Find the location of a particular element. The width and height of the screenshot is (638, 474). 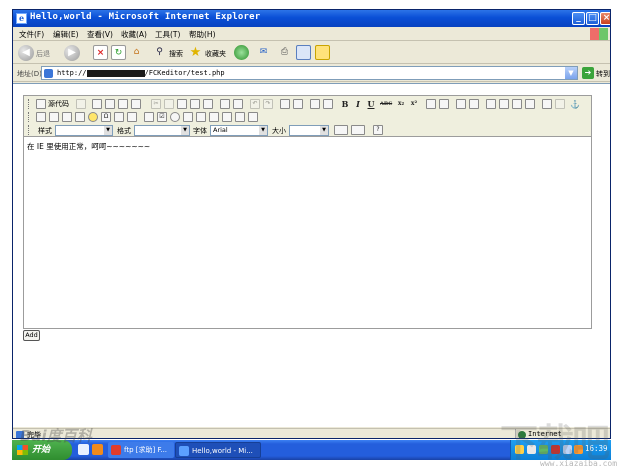

anchor-icon: ⚓ is located at coordinates (574, 104).